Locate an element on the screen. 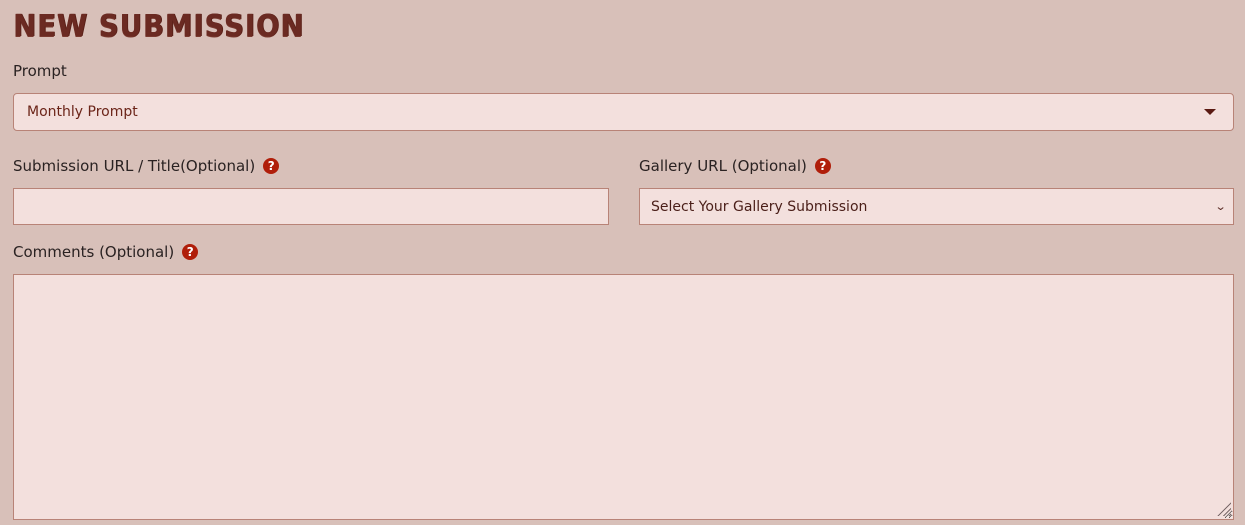 The width and height of the screenshot is (1245, 525). gallery-url-label-text: Gallery URL (Optional) is located at coordinates (723, 166).